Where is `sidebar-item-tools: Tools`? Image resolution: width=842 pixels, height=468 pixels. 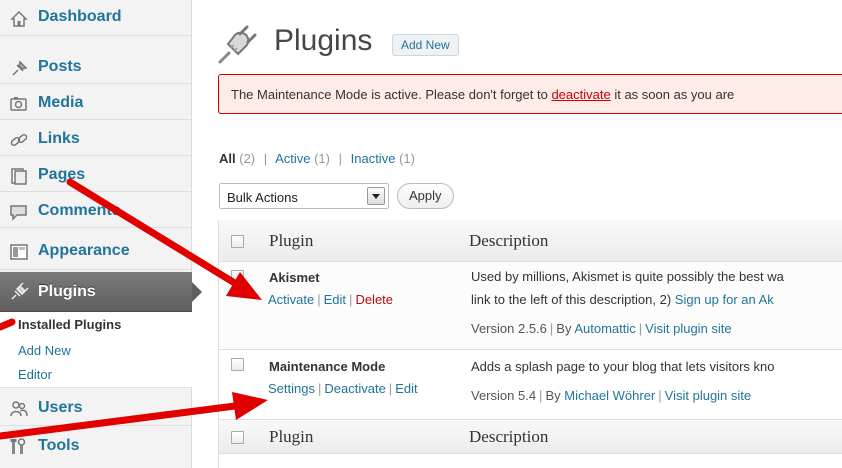
sidebar-item-tools: Tools is located at coordinates (96, 449).